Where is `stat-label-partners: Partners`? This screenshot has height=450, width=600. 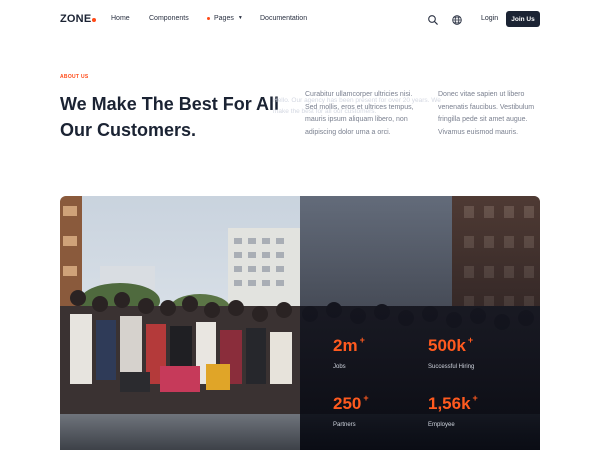 stat-label-partners: Partners is located at coordinates (344, 425).